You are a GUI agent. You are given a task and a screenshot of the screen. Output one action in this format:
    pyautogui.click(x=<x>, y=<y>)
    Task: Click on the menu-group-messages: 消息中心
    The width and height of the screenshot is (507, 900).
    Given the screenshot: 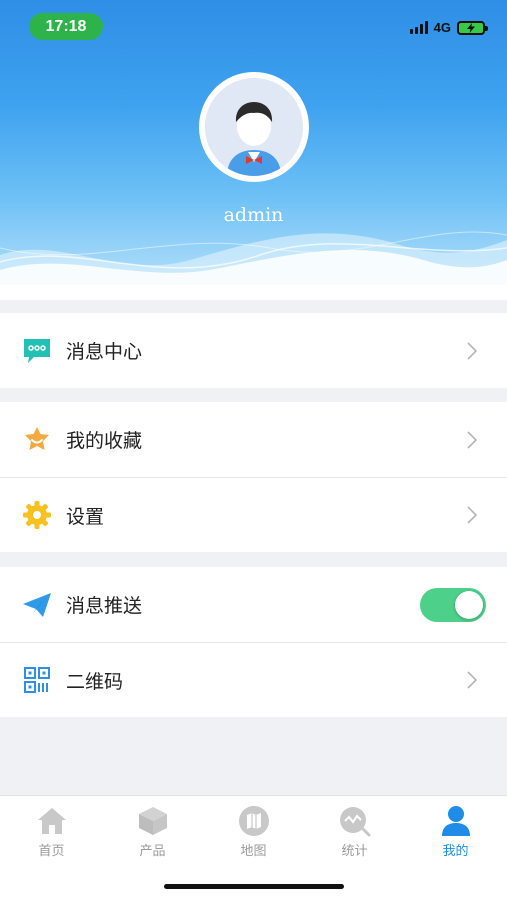 What is the action you would take?
    pyautogui.click(x=253, y=350)
    